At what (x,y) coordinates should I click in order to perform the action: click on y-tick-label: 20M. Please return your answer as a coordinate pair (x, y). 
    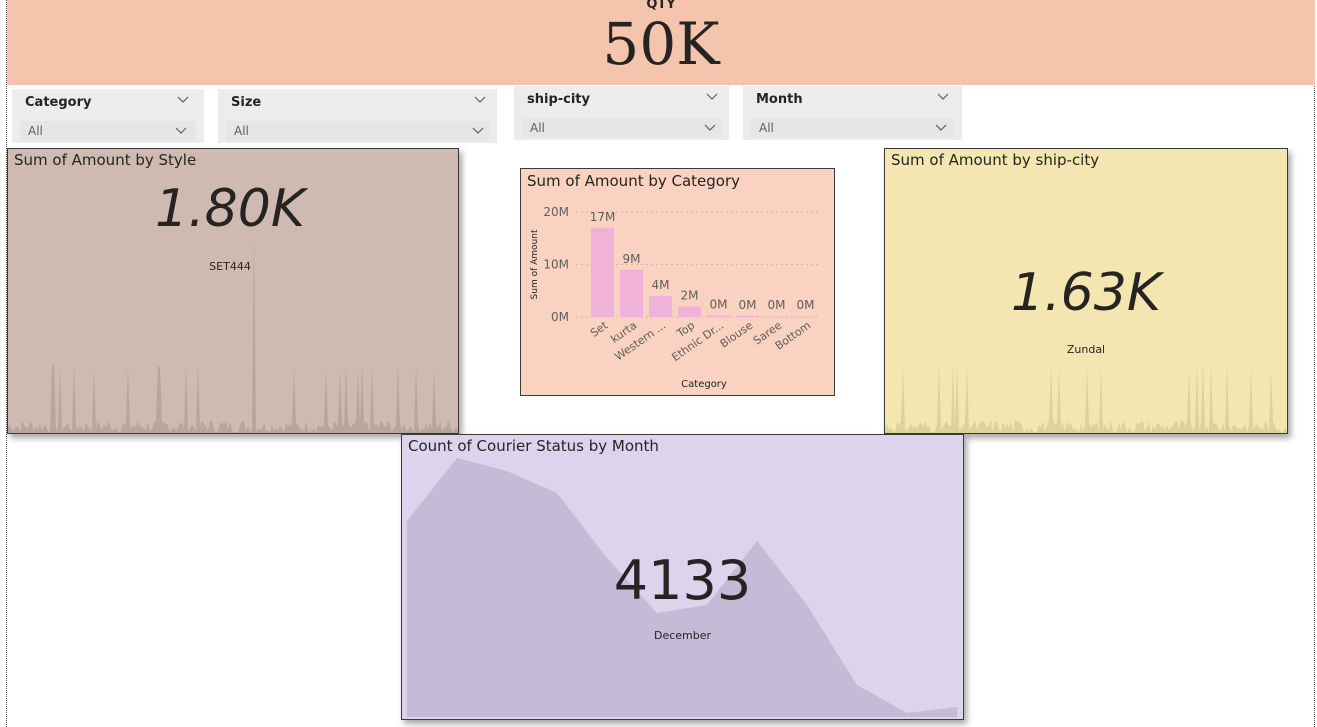
    Looking at the image, I should click on (556, 212).